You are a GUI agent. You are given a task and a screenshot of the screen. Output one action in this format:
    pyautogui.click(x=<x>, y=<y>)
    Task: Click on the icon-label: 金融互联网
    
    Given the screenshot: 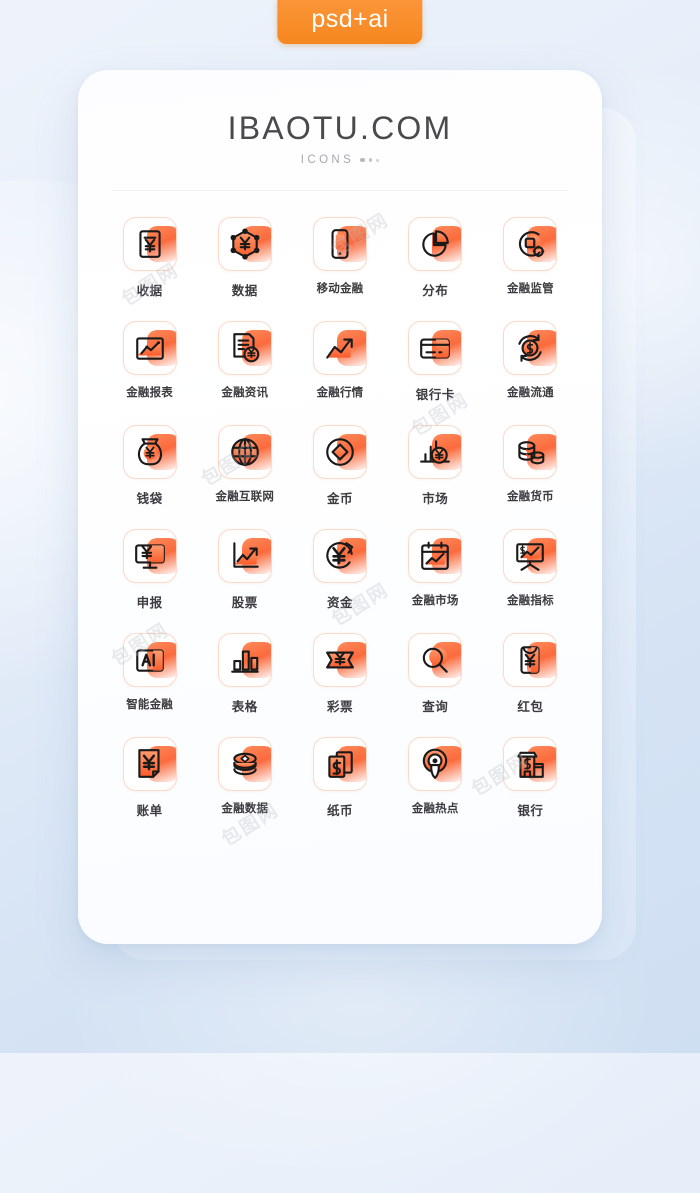 What is the action you would take?
    pyautogui.click(x=245, y=496)
    